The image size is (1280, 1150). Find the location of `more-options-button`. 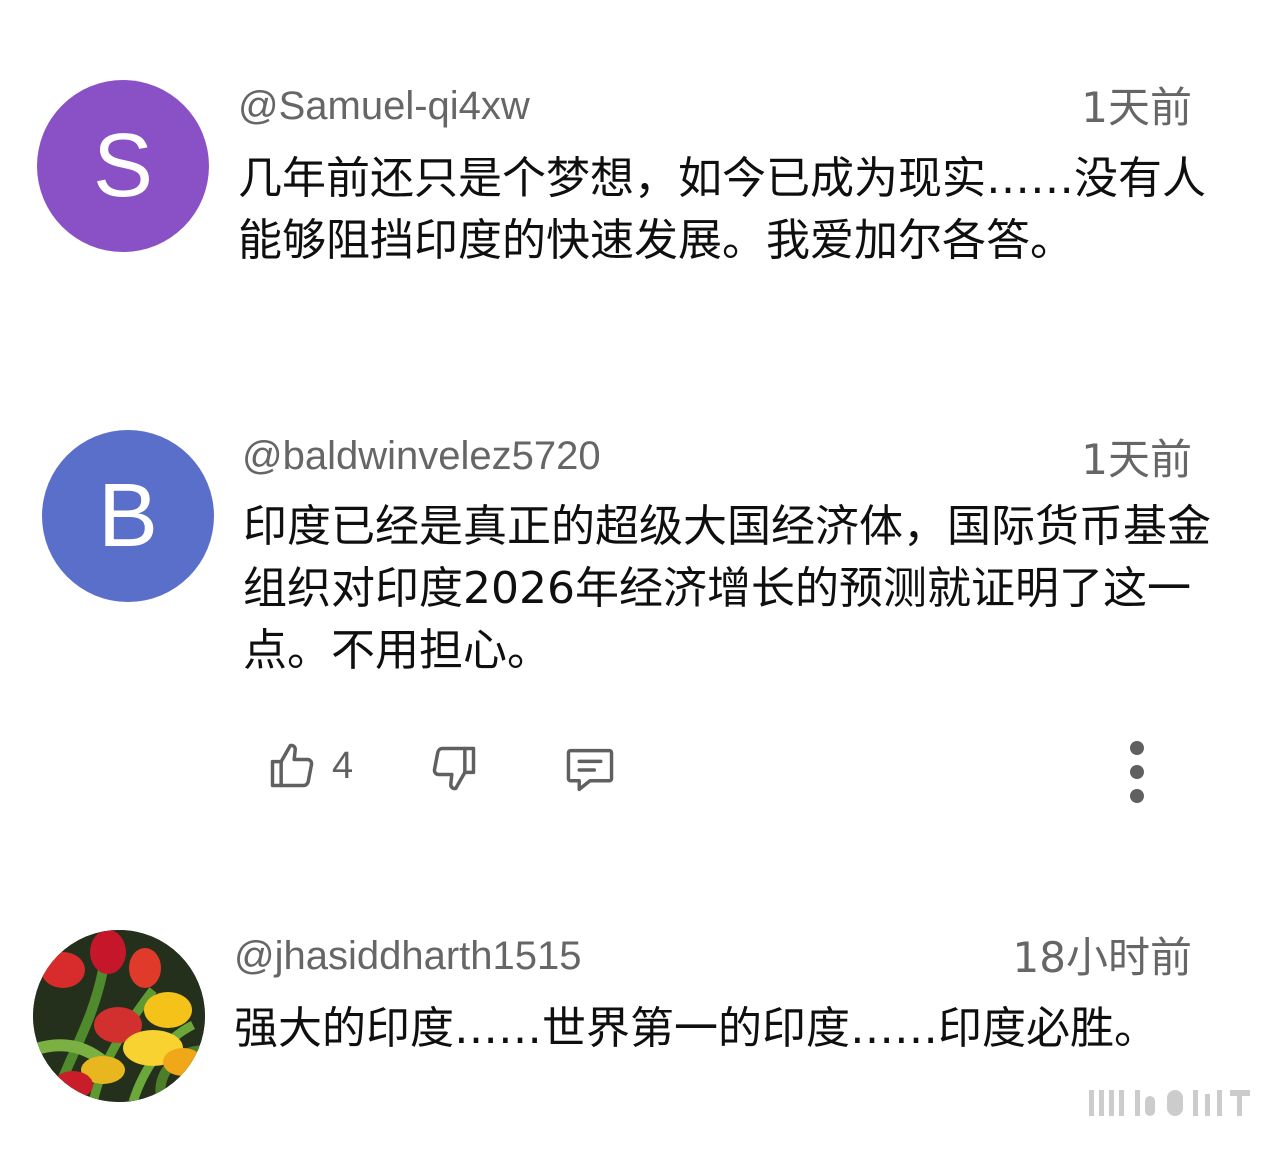

more-options-button is located at coordinates (1137, 772).